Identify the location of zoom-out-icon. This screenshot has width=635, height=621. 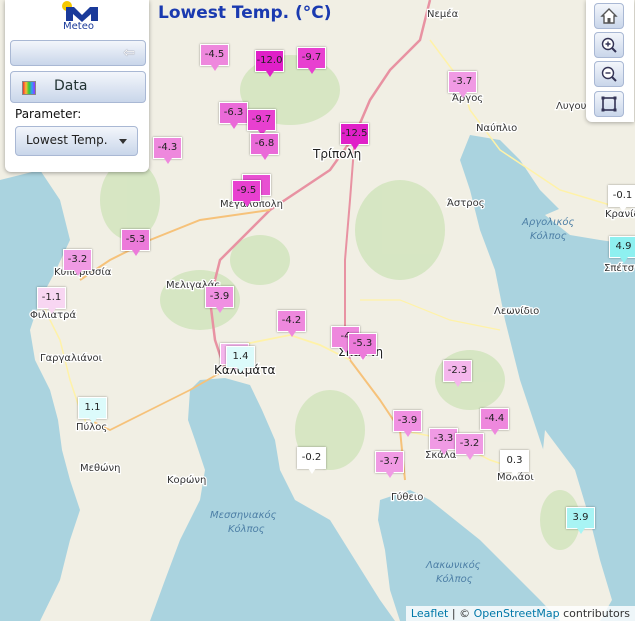
(609, 74).